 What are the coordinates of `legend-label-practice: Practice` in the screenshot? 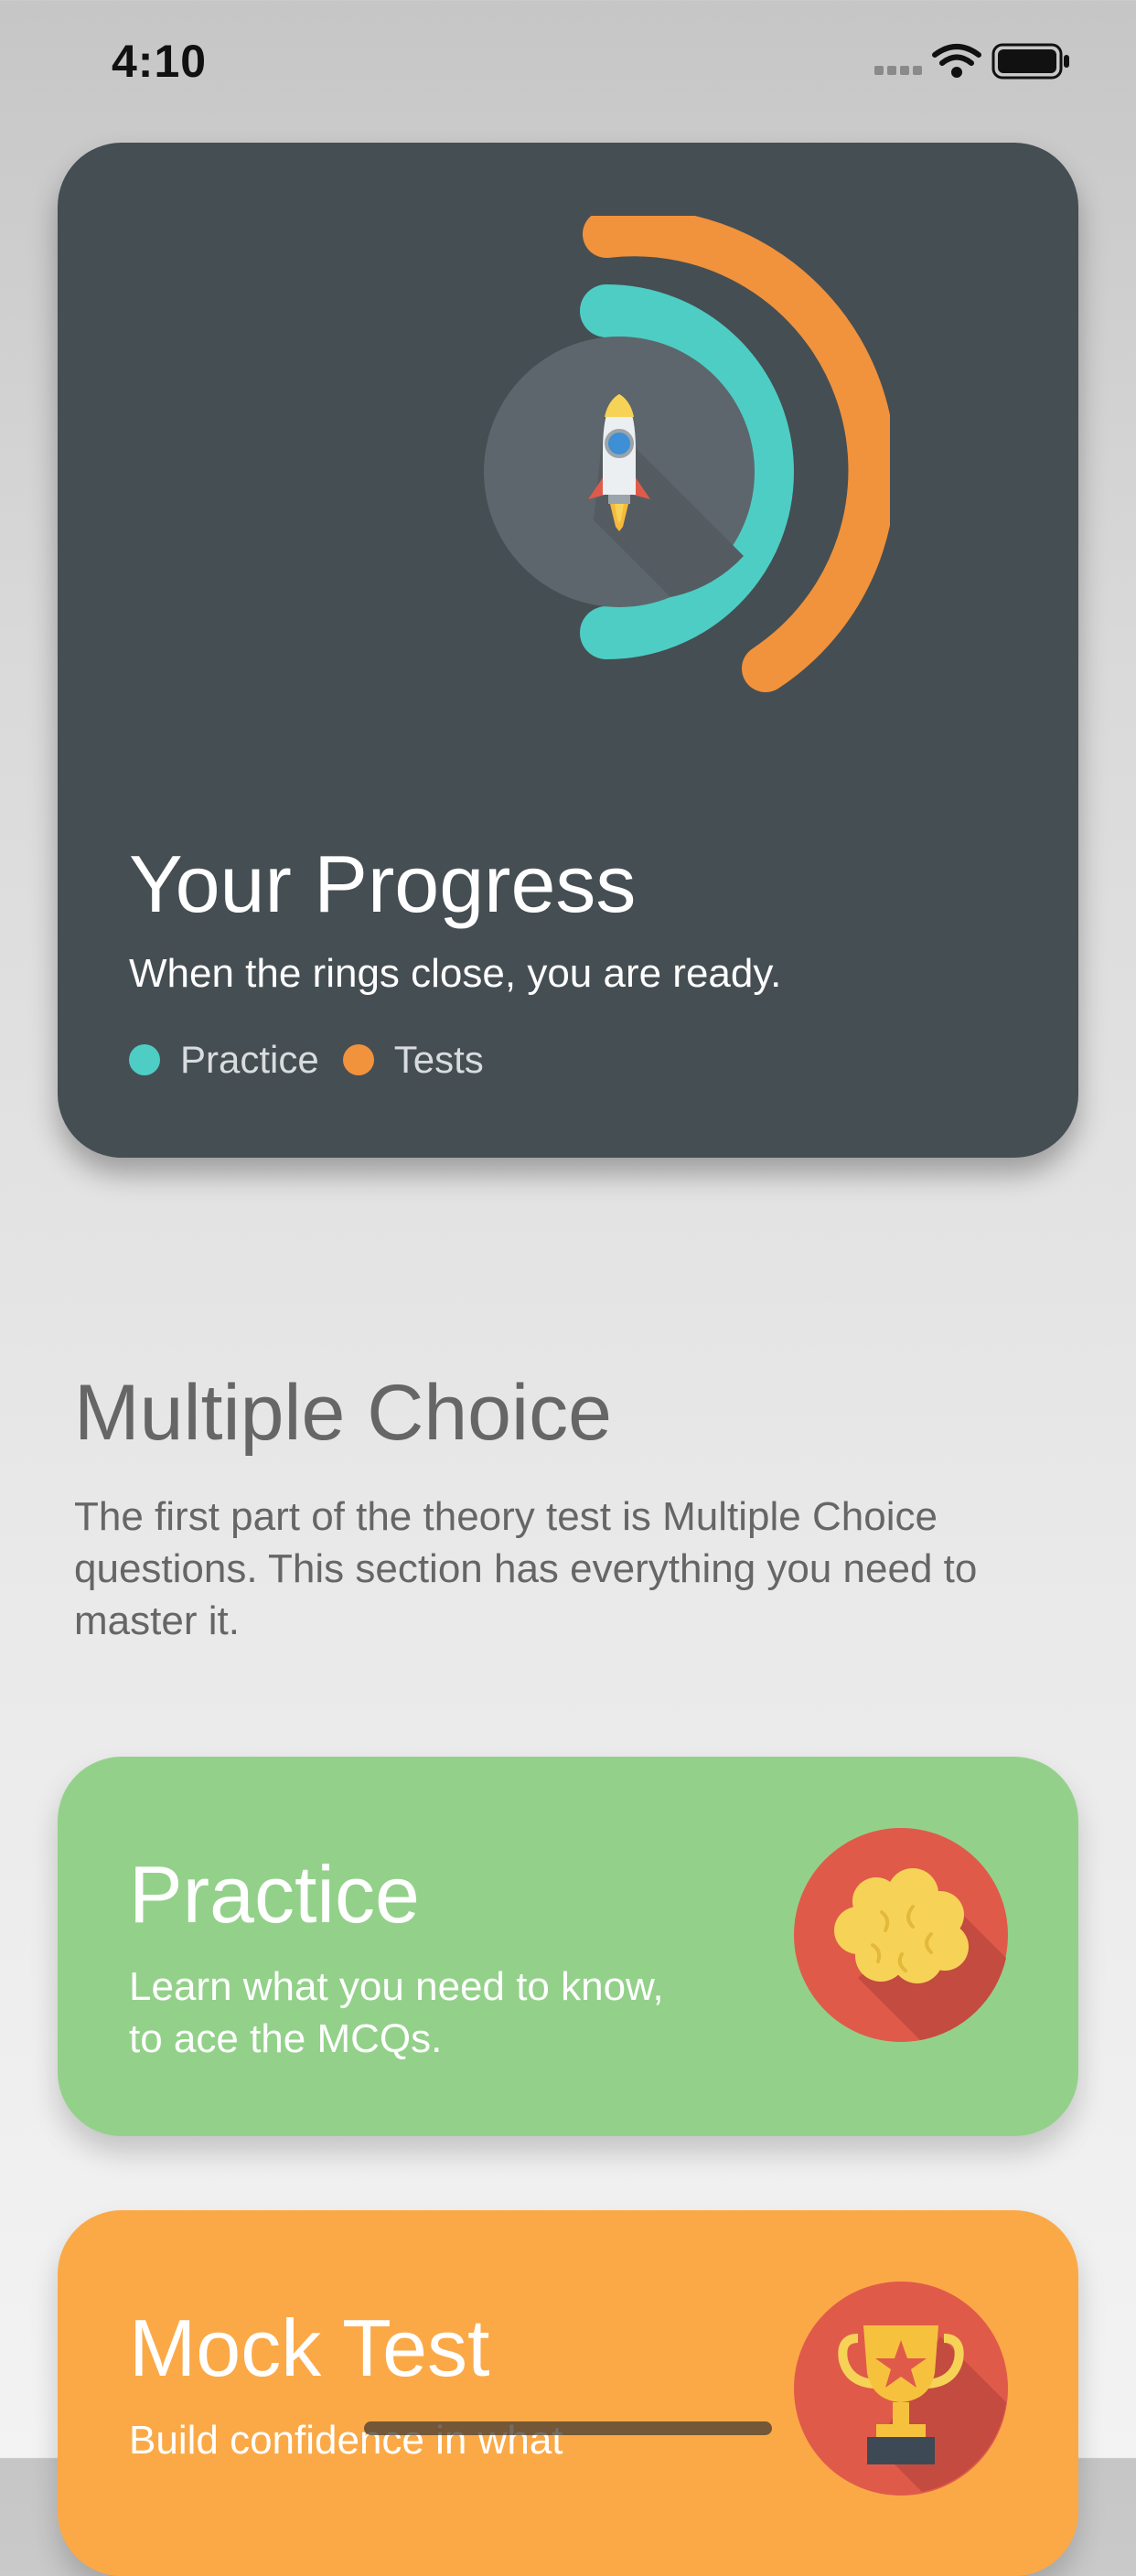 It's located at (249, 1059).